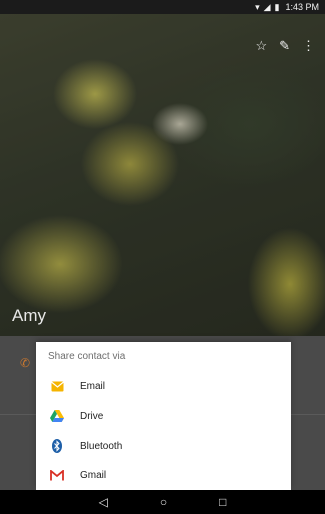  What do you see at coordinates (93, 475) in the screenshot?
I see `share-option-label: Gmail` at bounding box center [93, 475].